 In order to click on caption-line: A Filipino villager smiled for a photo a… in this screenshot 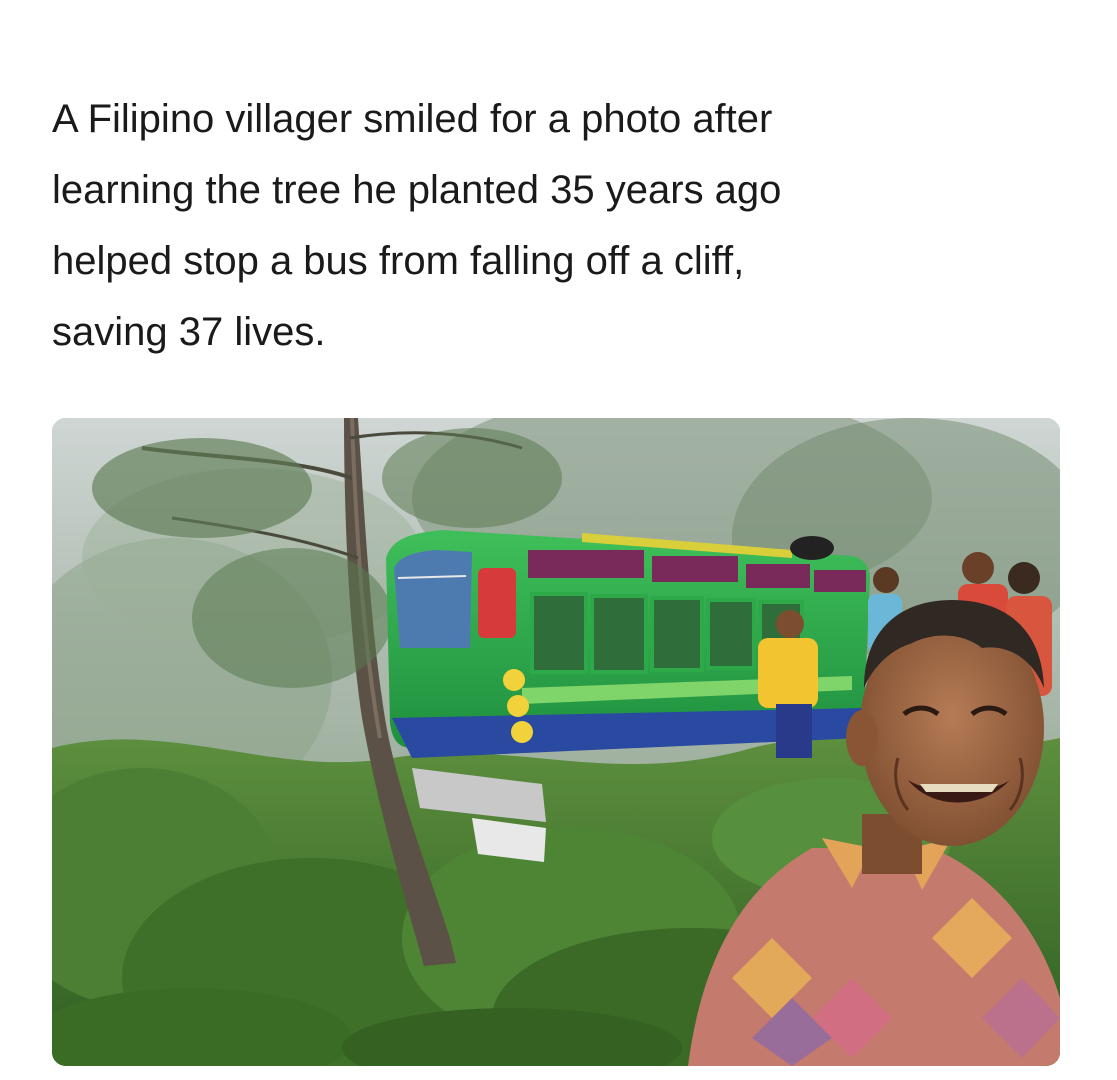, I will do `click(412, 119)`.